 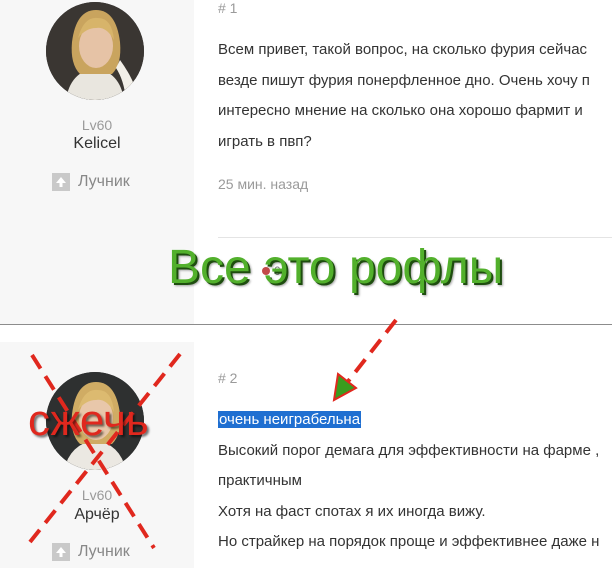 What do you see at coordinates (88, 420) in the screenshot?
I see `annotation-burn: сжечь` at bounding box center [88, 420].